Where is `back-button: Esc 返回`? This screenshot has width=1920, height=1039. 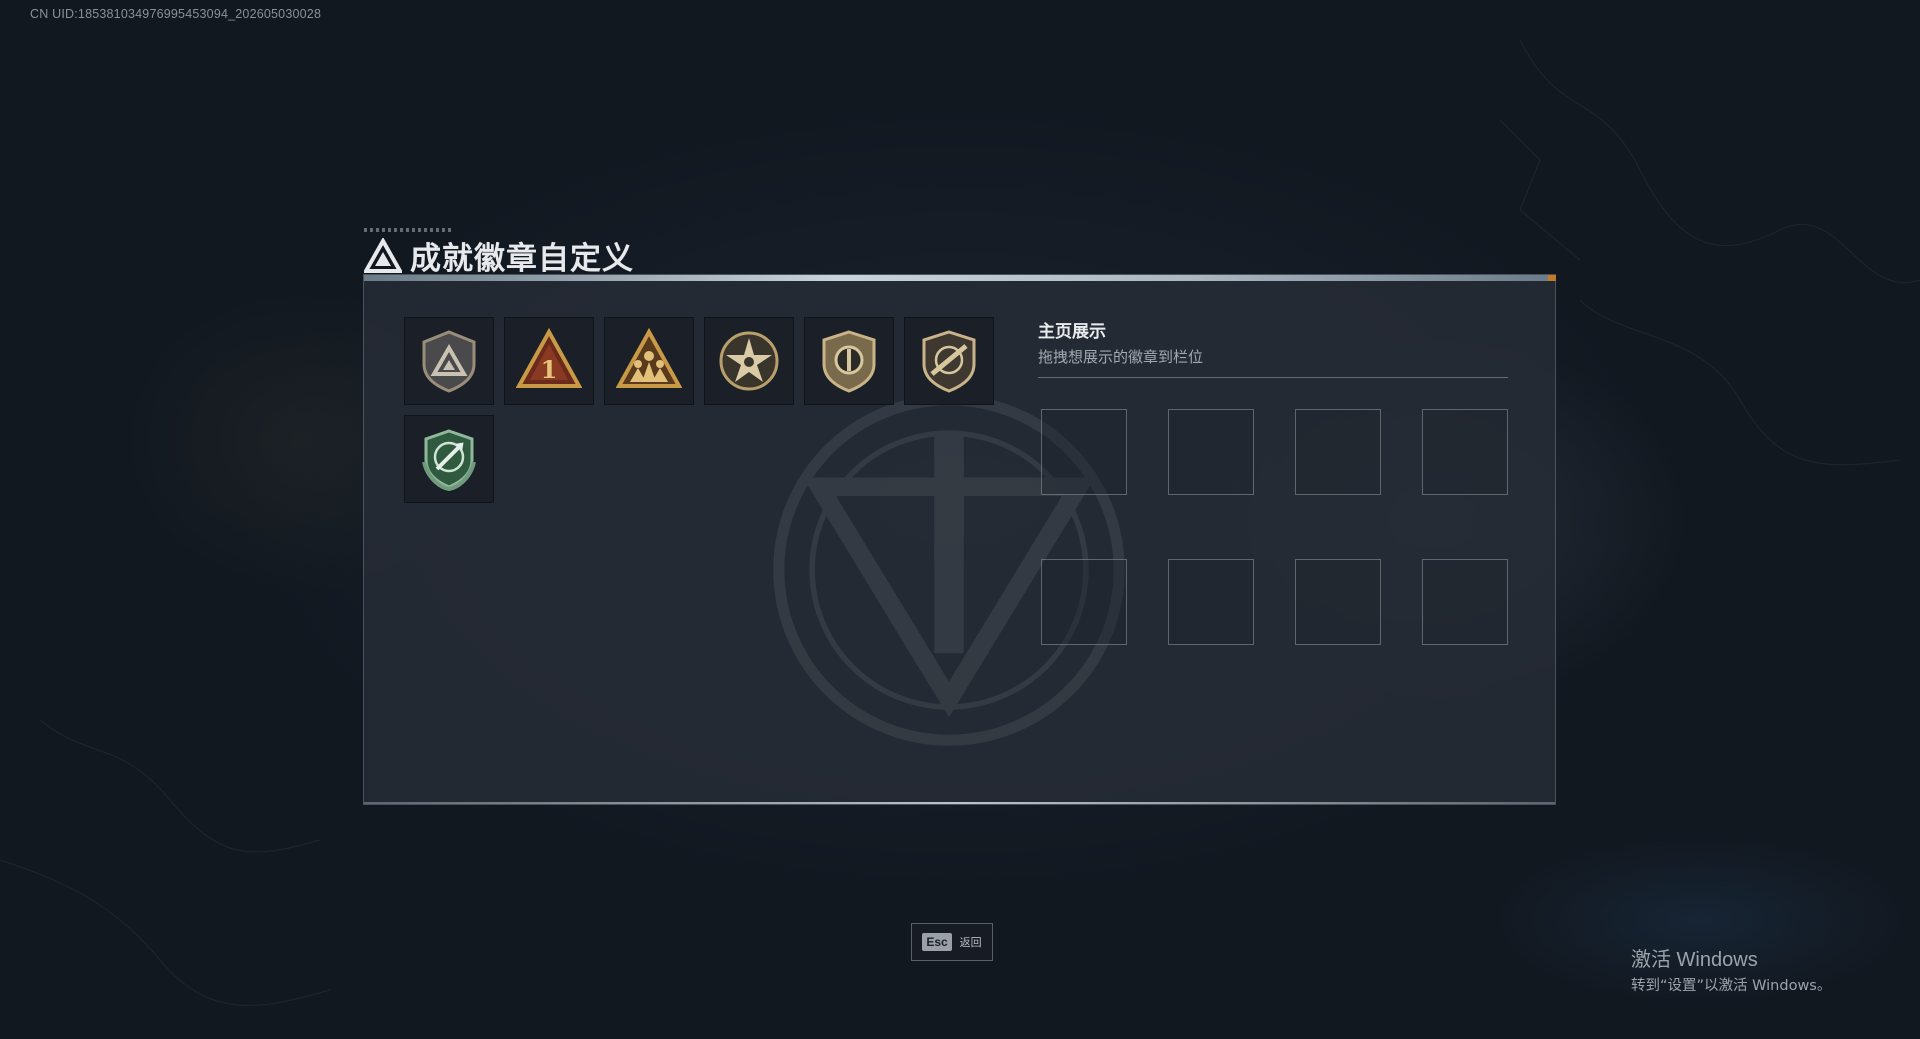
back-button: Esc 返回 is located at coordinates (952, 942).